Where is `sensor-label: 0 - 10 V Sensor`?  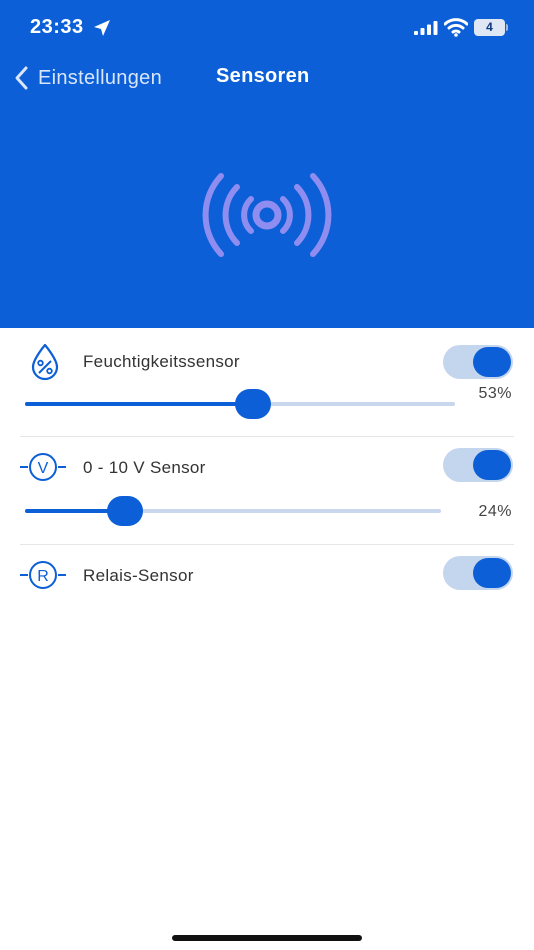
sensor-label: 0 - 10 V Sensor is located at coordinates (144, 467).